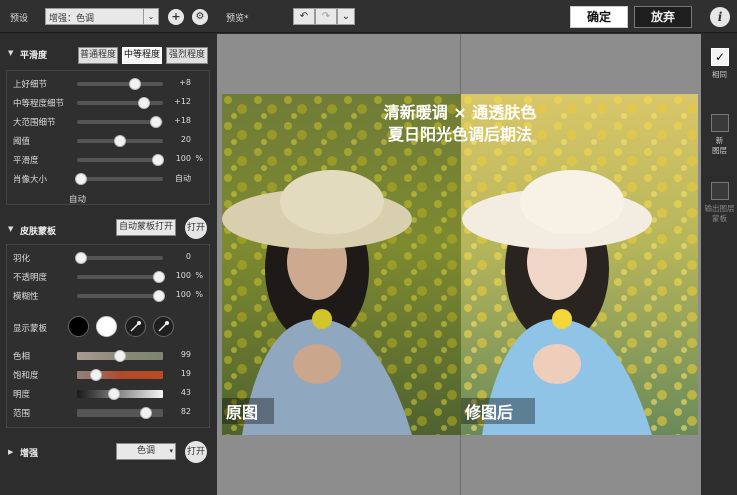 This screenshot has width=737, height=495. Describe the element at coordinates (29, 454) in the screenshot. I see `enhance-title: 增强` at that location.